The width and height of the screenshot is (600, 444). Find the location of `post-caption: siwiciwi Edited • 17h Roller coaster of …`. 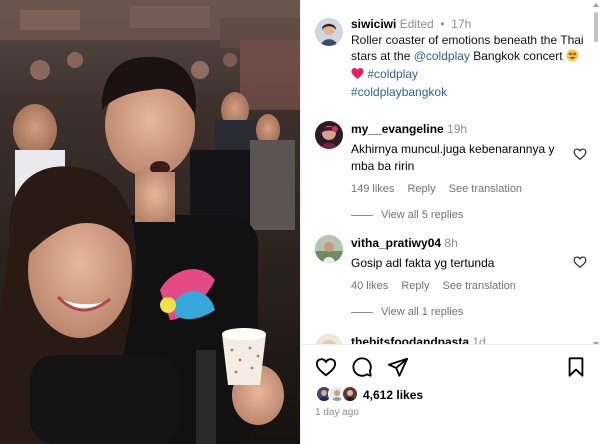

post-caption: siwiciwi Edited • 17h Roller coaster of … is located at coordinates (451, 58).